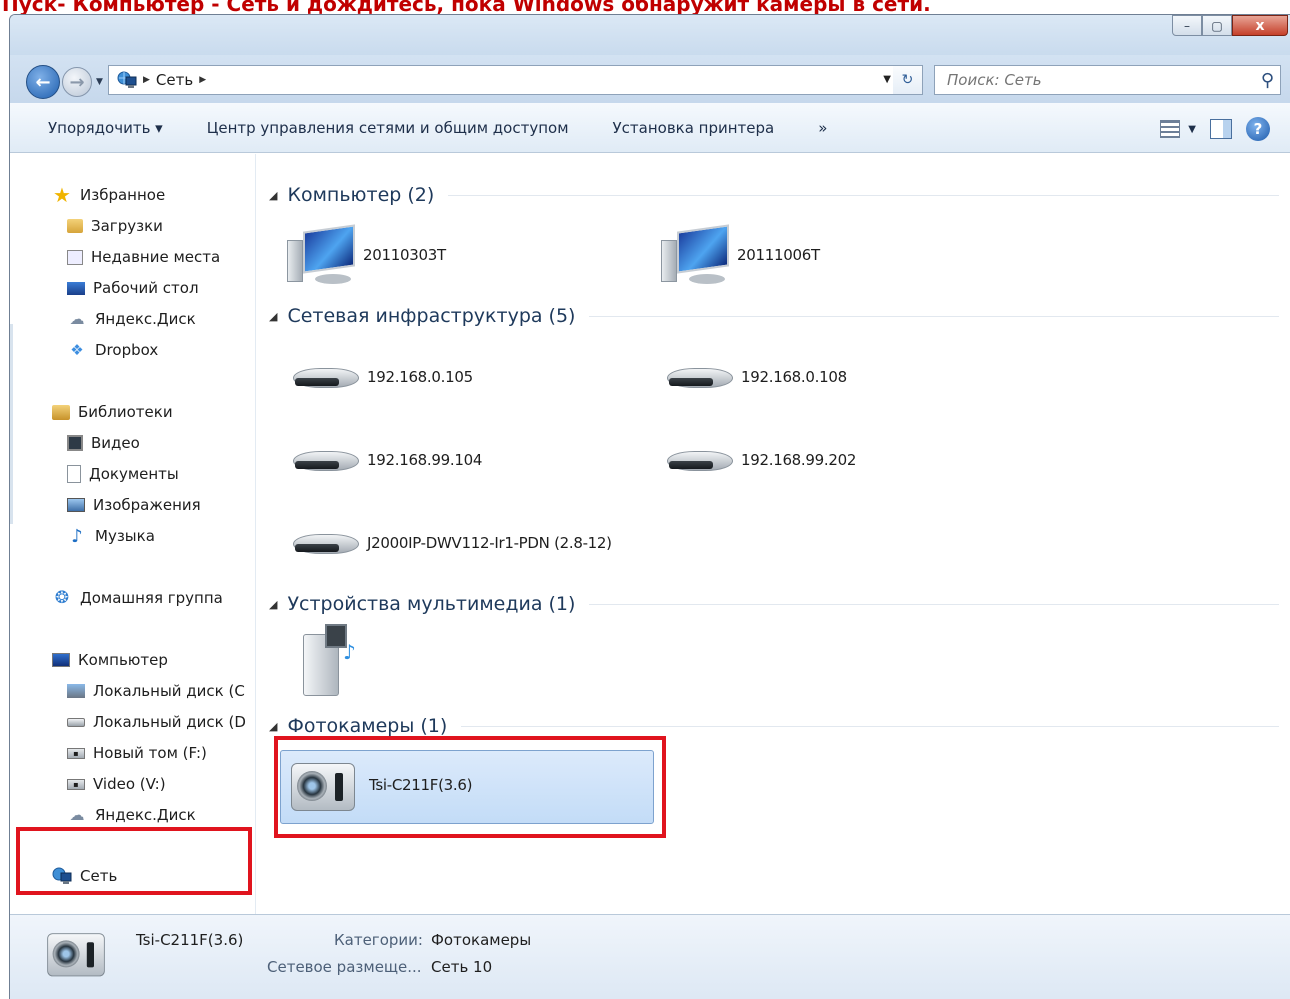 This screenshot has height=999, width=1290. I want to click on change-view-icon, so click(1170, 129).